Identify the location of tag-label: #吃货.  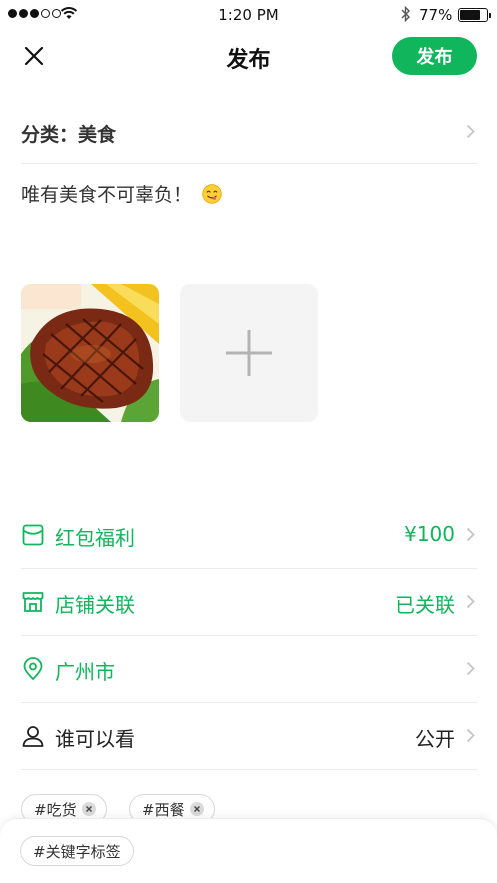
(55, 809).